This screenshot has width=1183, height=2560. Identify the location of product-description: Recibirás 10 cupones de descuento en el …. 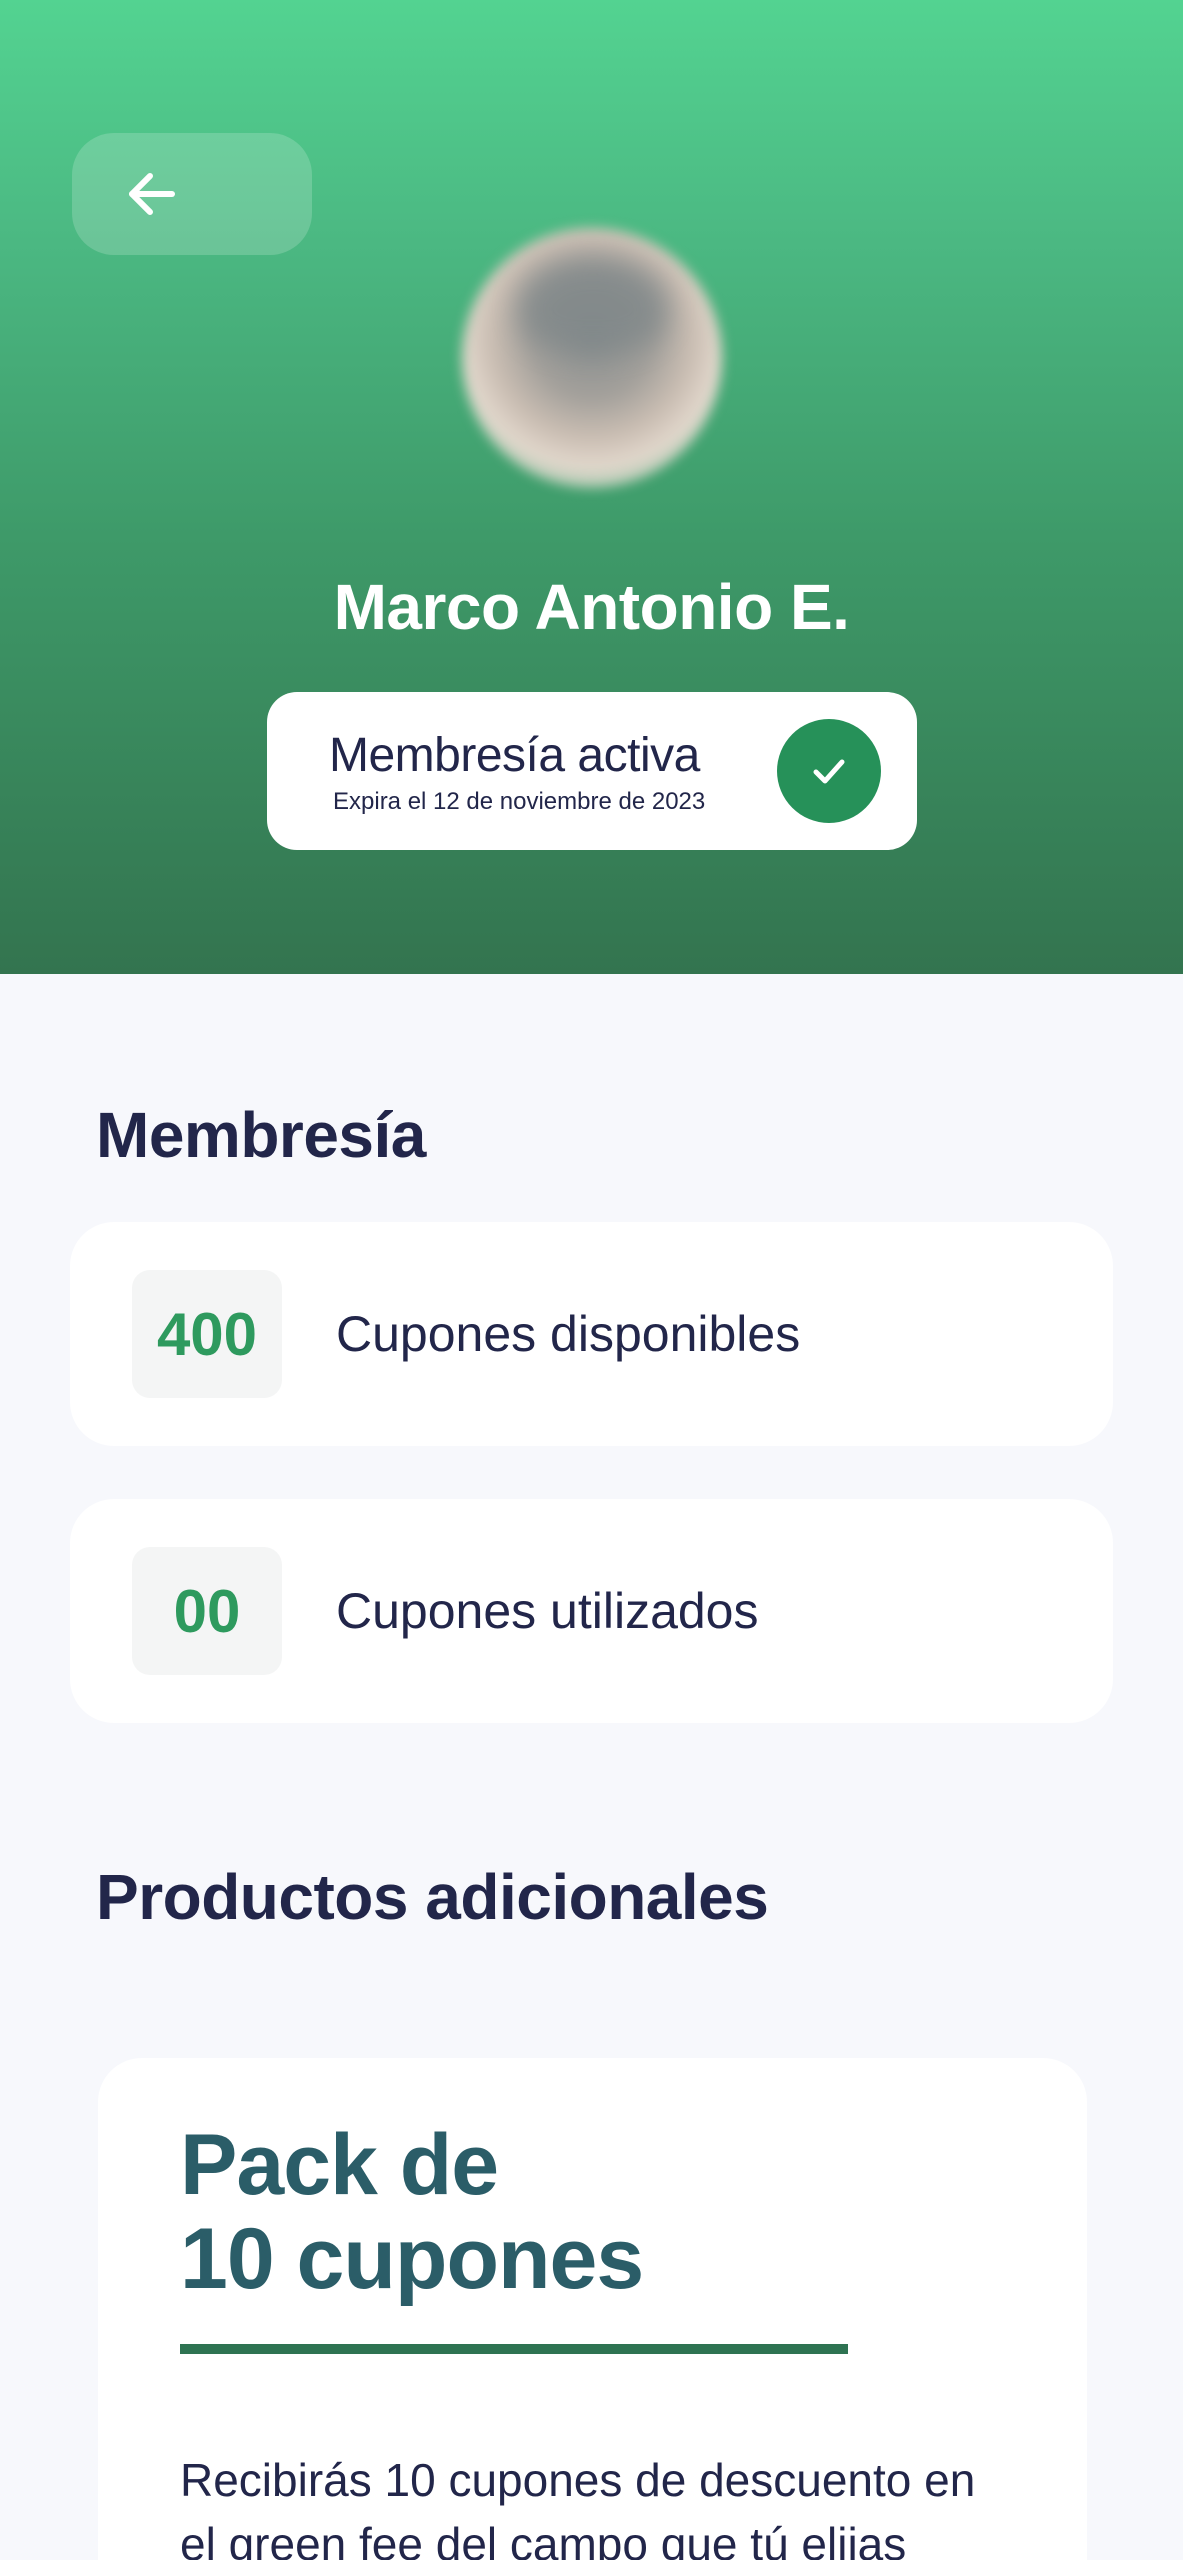
(578, 2507).